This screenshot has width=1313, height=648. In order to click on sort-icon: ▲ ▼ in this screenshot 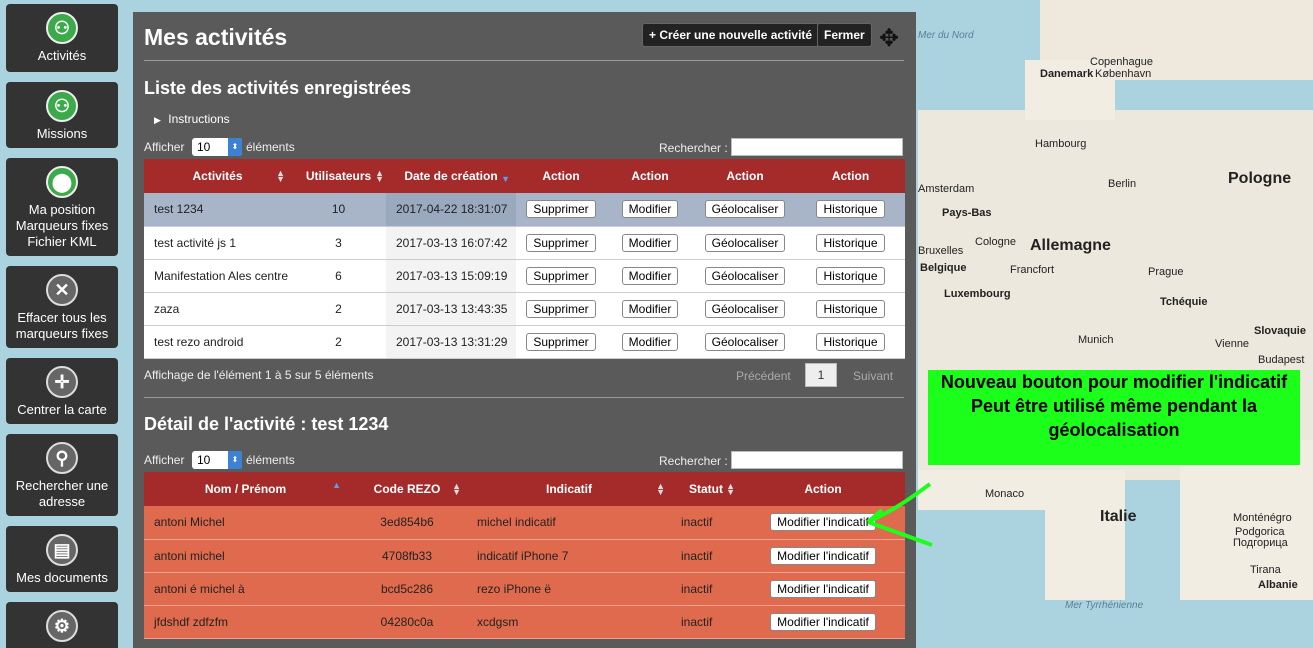, I will do `click(280, 176)`.